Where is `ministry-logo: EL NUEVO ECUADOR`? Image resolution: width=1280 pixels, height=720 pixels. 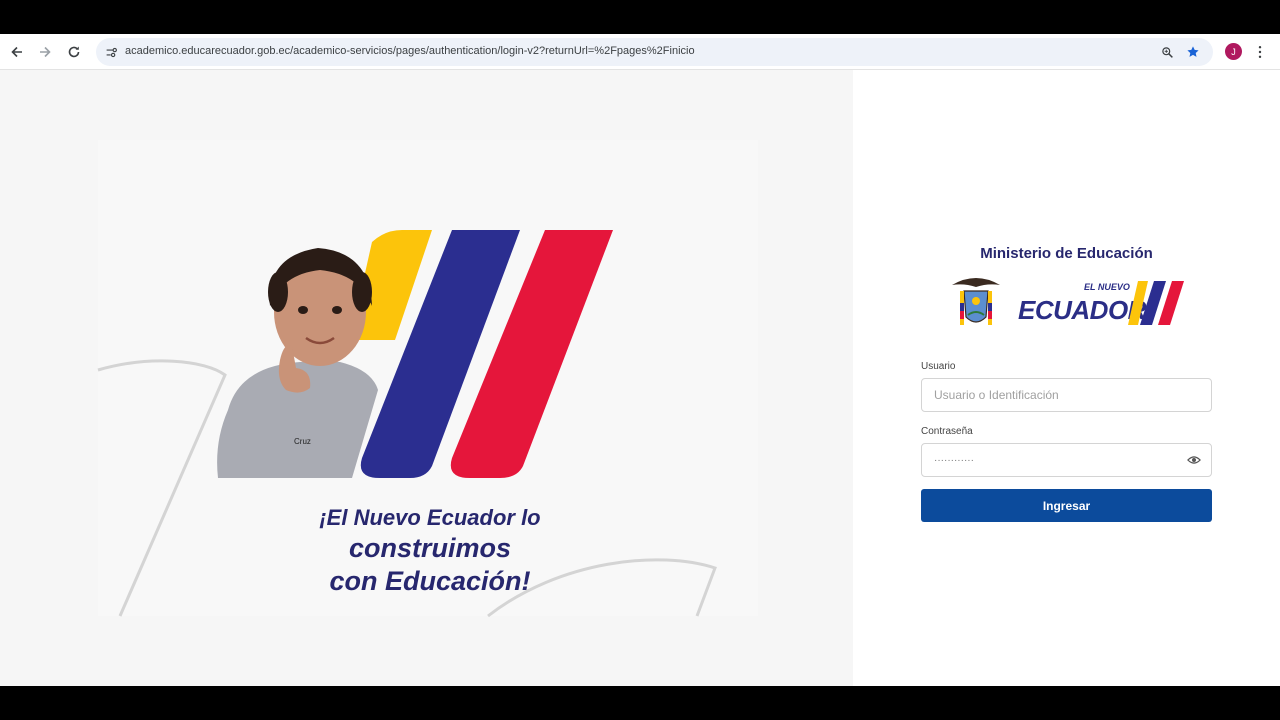 ministry-logo: EL NUEVO ECUADOR is located at coordinates (1071, 304).